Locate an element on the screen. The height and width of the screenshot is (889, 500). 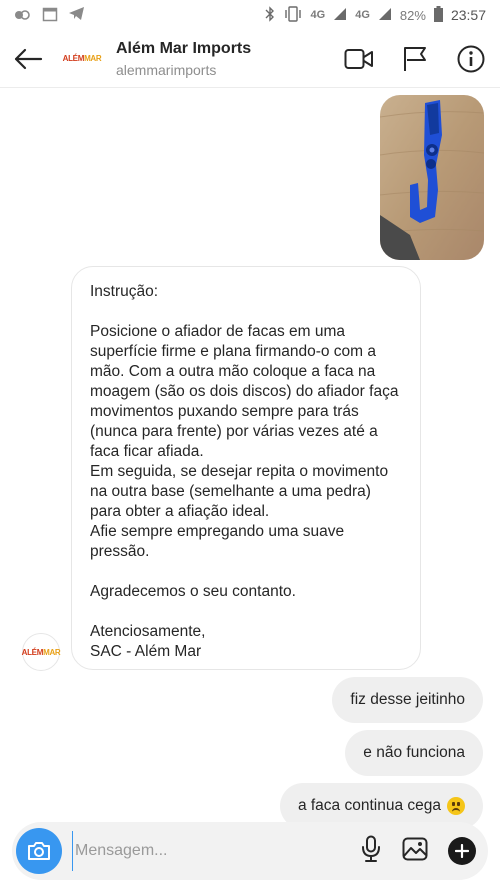
profile-avatar: ALÉMMAR is located at coordinates (82, 59).